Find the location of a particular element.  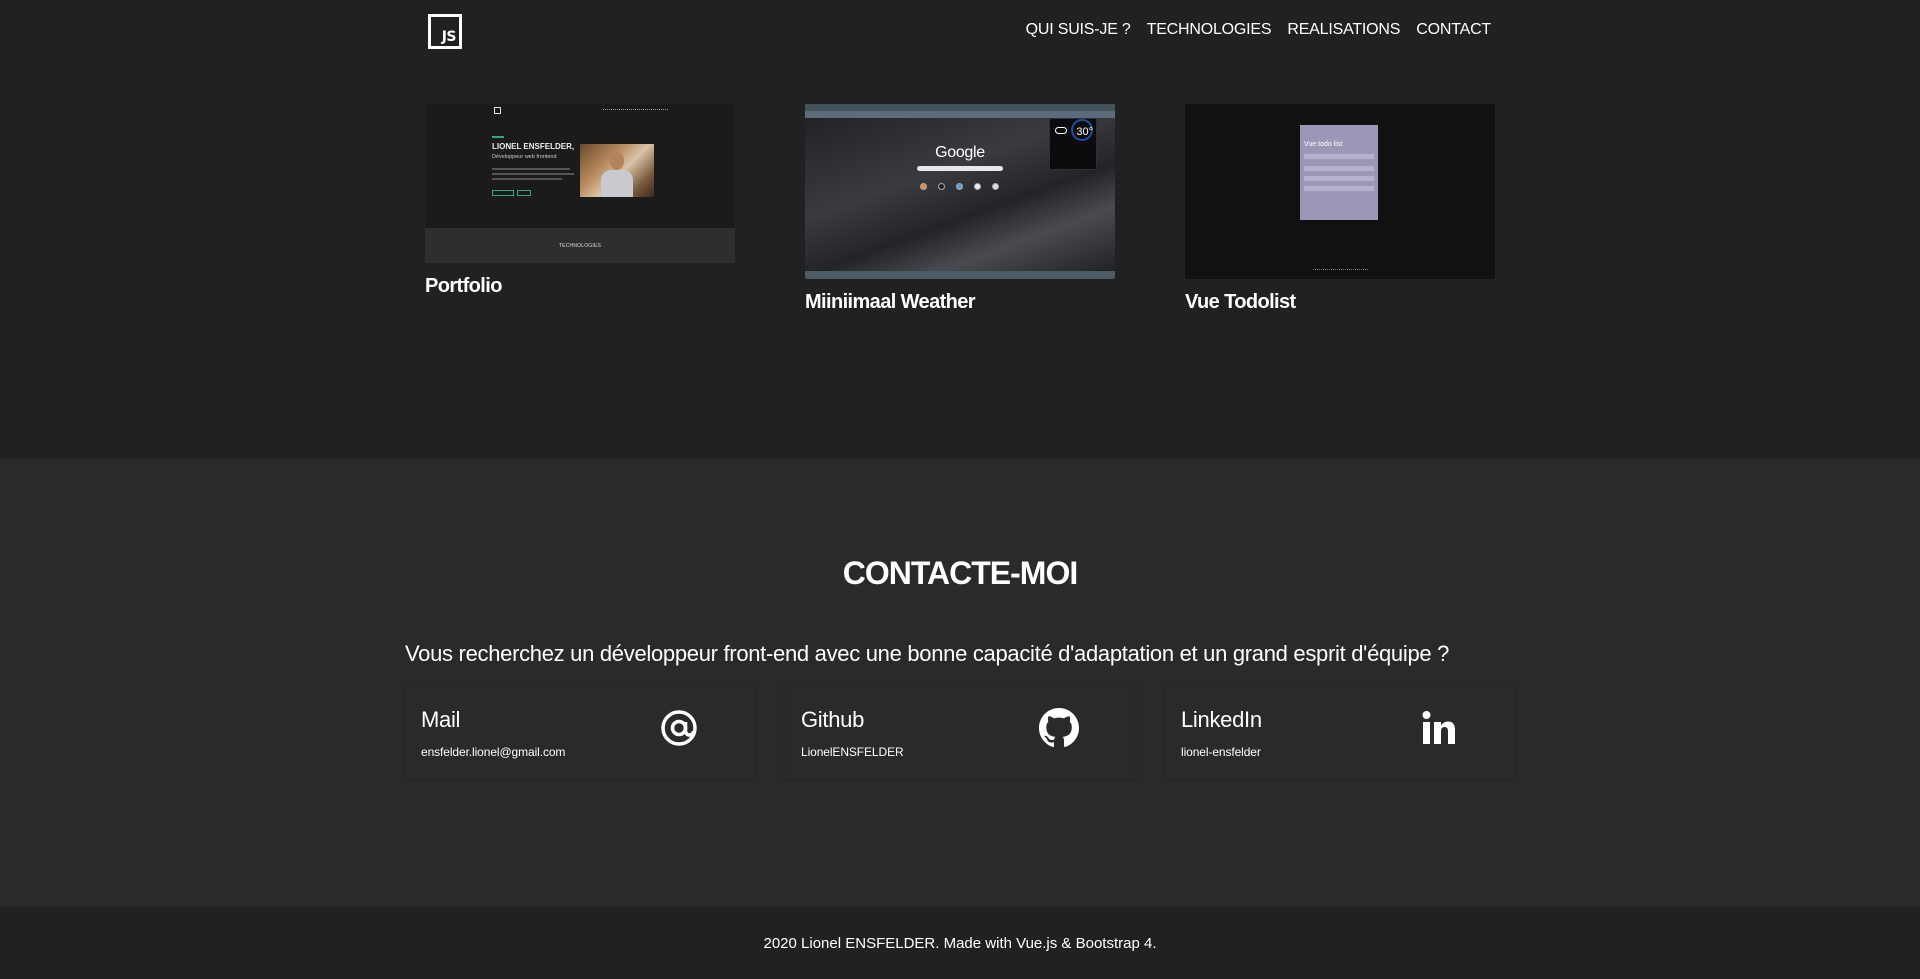

nav-link-contact: CONTACT is located at coordinates (1453, 30).